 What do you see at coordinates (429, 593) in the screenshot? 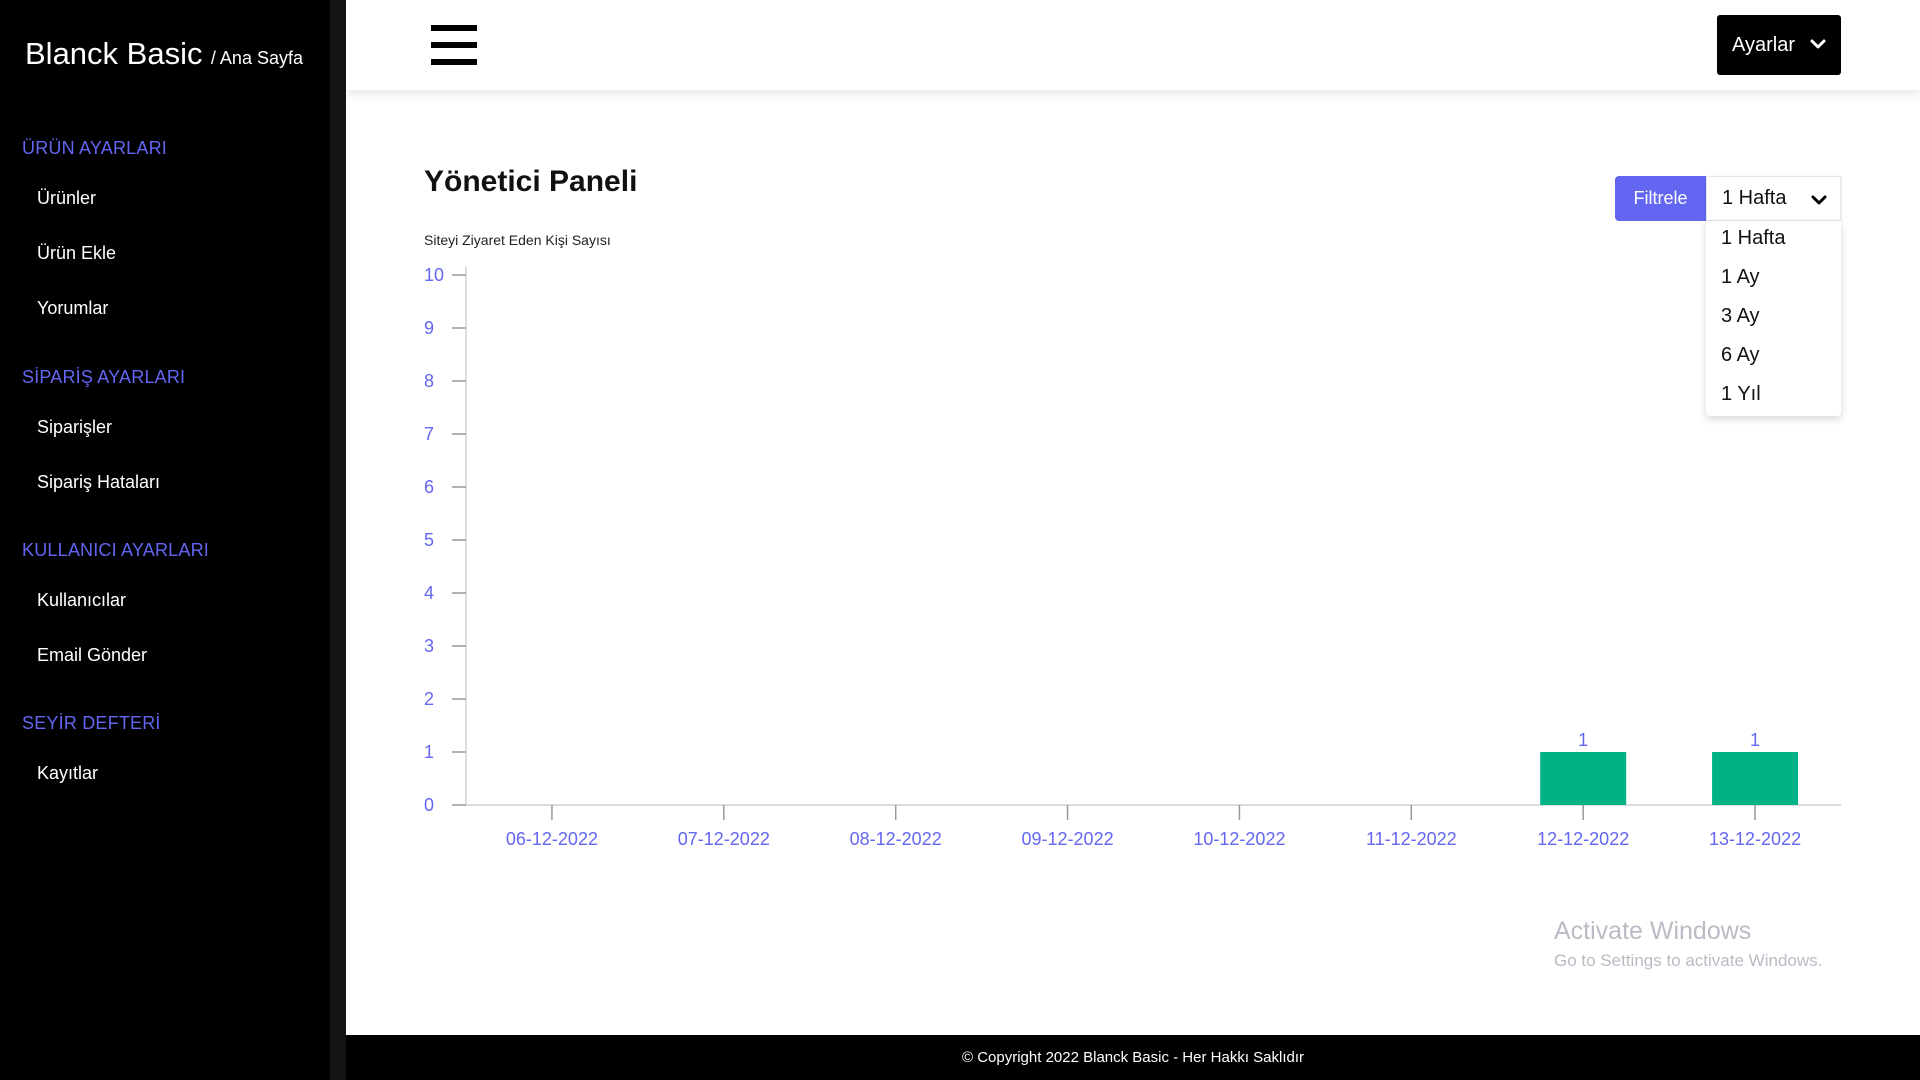
I see `y-tick-label: 4` at bounding box center [429, 593].